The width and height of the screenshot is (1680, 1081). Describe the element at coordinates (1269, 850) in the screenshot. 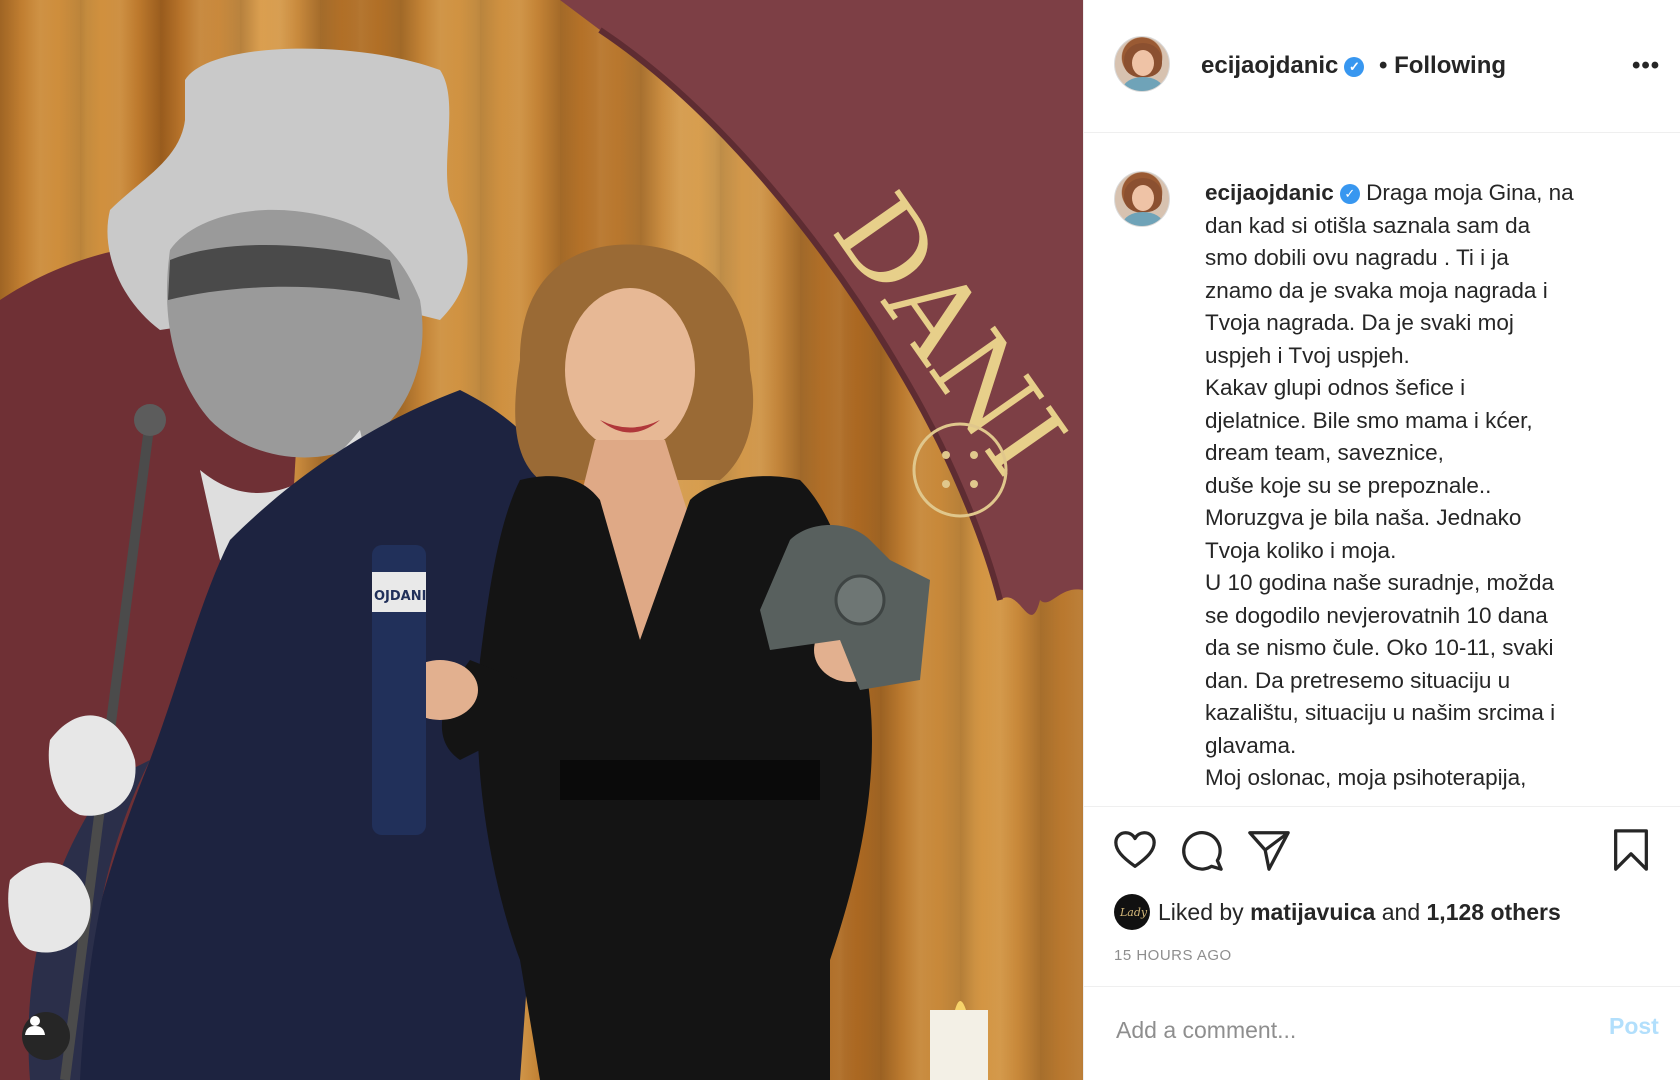

I see `share-icon` at that location.